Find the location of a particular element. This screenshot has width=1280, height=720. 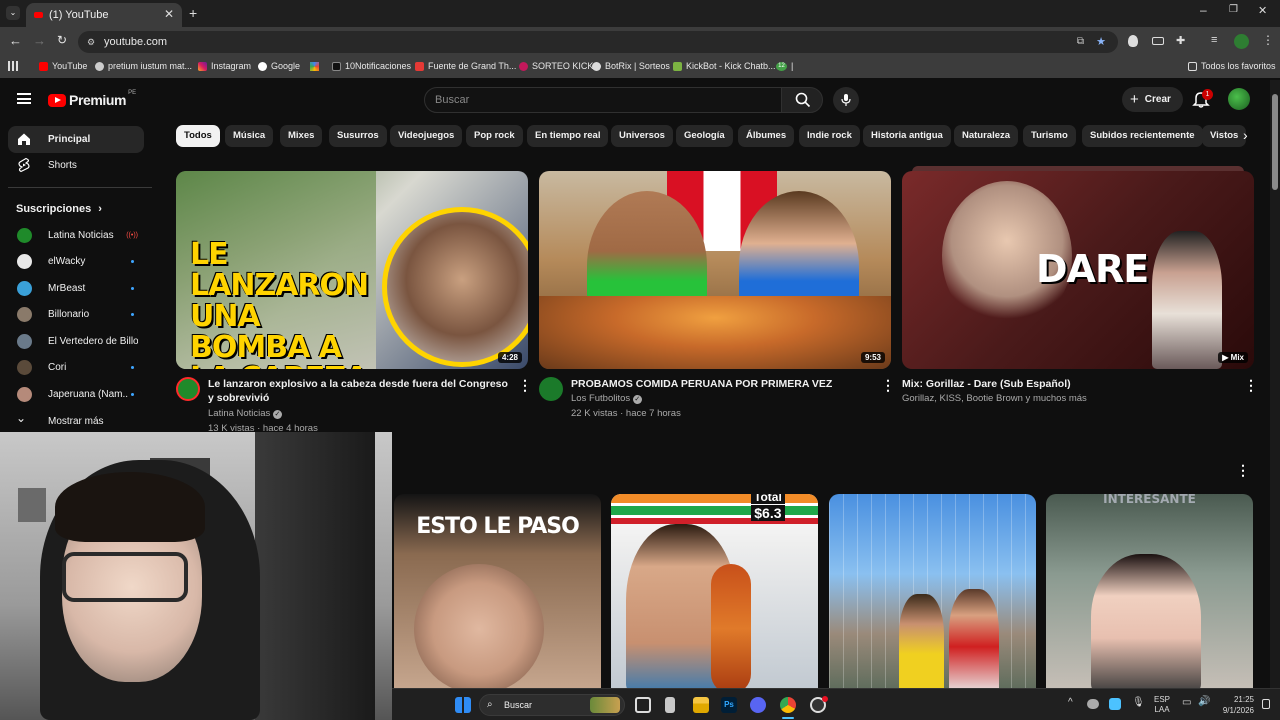

subscriptions-heading: Suscripciones › is located at coordinates (59, 209).